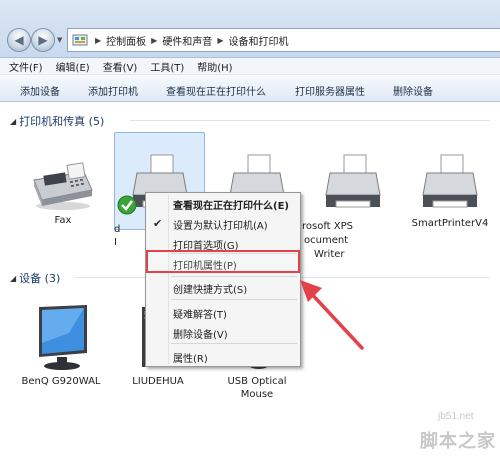 This screenshot has width=500, height=459. I want to click on device-smartprinter: SmartPrinterV4, so click(450, 190).